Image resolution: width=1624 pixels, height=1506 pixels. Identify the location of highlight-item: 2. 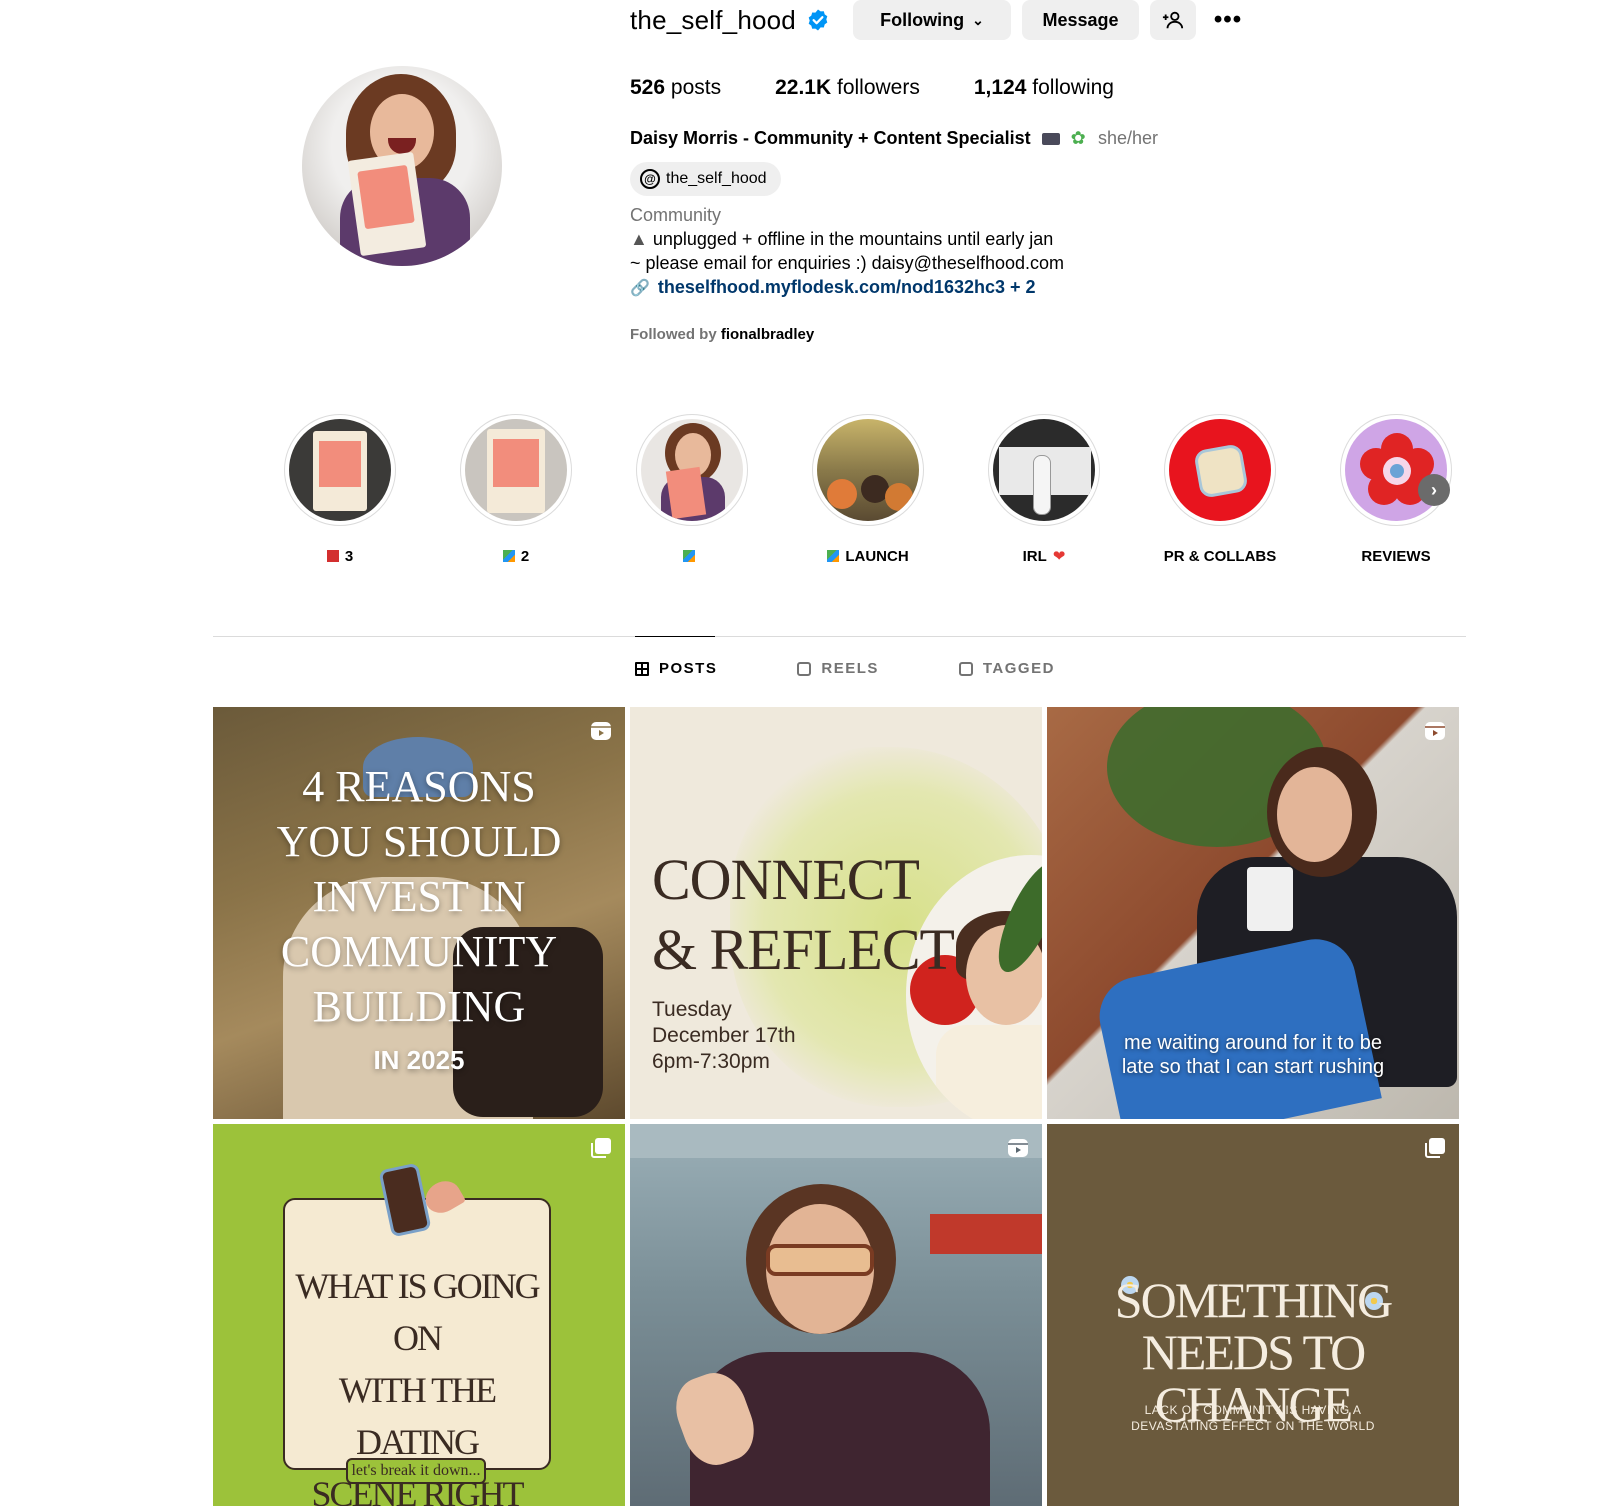
(516, 490).